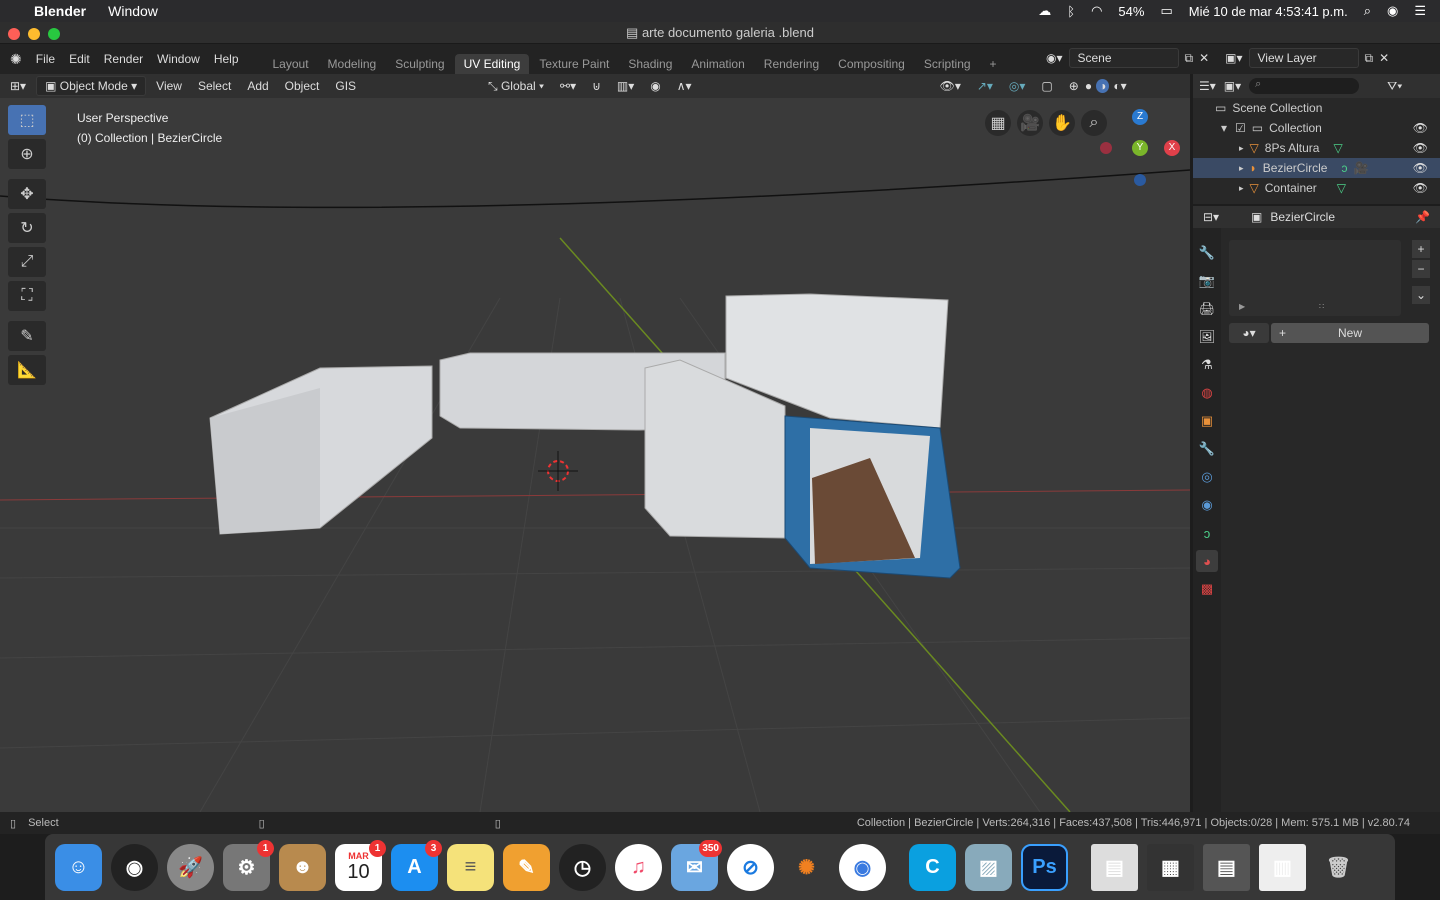 The image size is (1440, 900). What do you see at coordinates (1046, 86) in the screenshot?
I see `xray-icon: ▢` at bounding box center [1046, 86].